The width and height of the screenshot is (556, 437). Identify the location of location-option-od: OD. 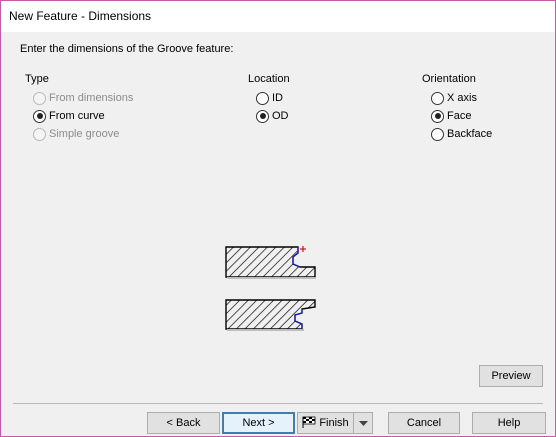
(272, 116).